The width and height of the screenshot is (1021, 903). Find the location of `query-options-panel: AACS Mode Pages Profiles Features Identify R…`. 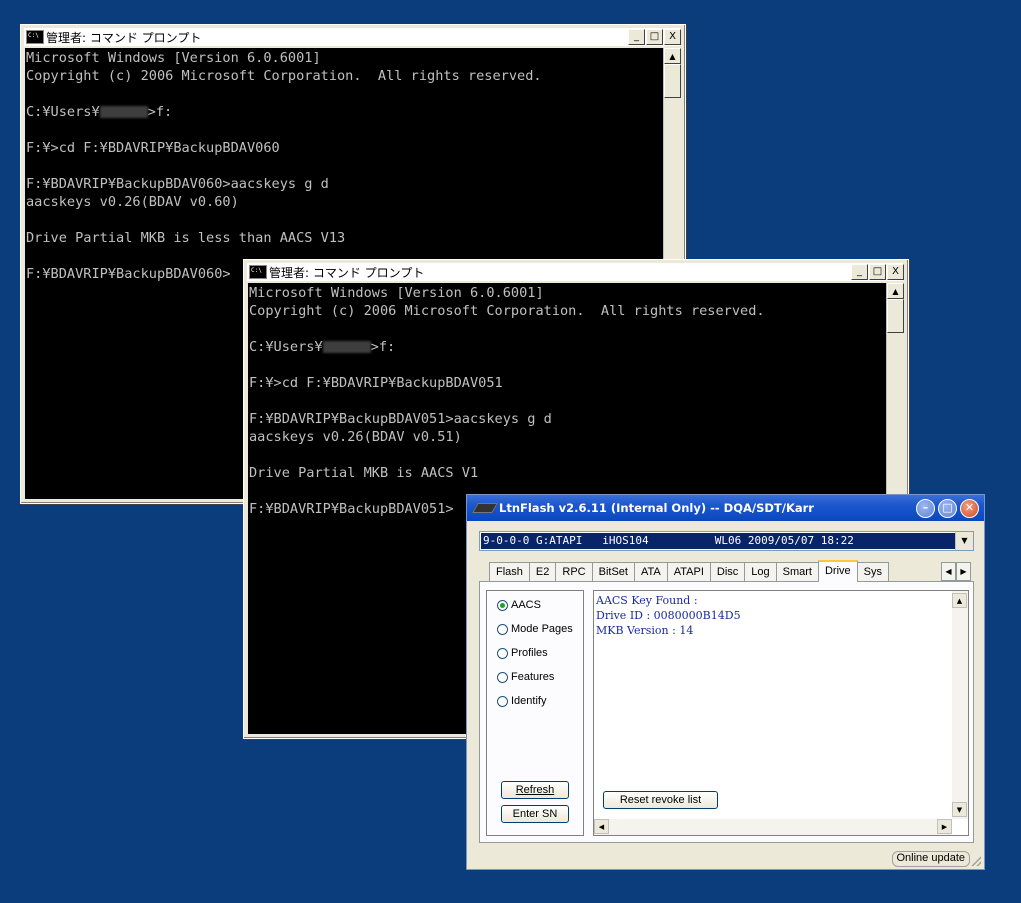

query-options-panel: AACS Mode Pages Profiles Features Identify R… is located at coordinates (535, 713).